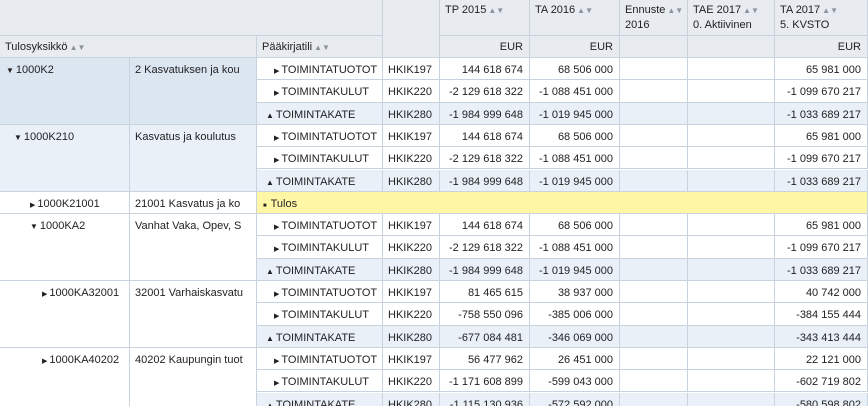 The width and height of the screenshot is (868, 406). What do you see at coordinates (821, 69) in the screenshot?
I see `value-ta2017: 65 981 000` at bounding box center [821, 69].